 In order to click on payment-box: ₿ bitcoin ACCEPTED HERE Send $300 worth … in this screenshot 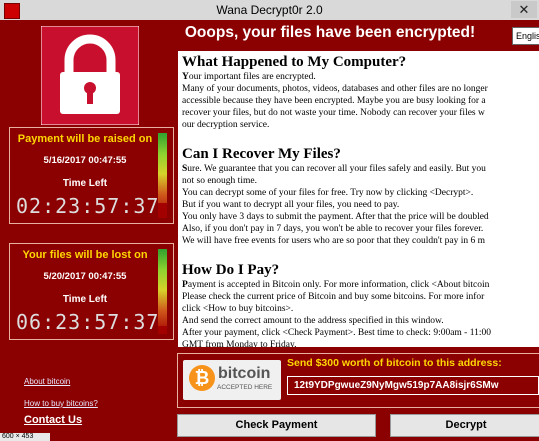, I will do `click(358, 380)`.